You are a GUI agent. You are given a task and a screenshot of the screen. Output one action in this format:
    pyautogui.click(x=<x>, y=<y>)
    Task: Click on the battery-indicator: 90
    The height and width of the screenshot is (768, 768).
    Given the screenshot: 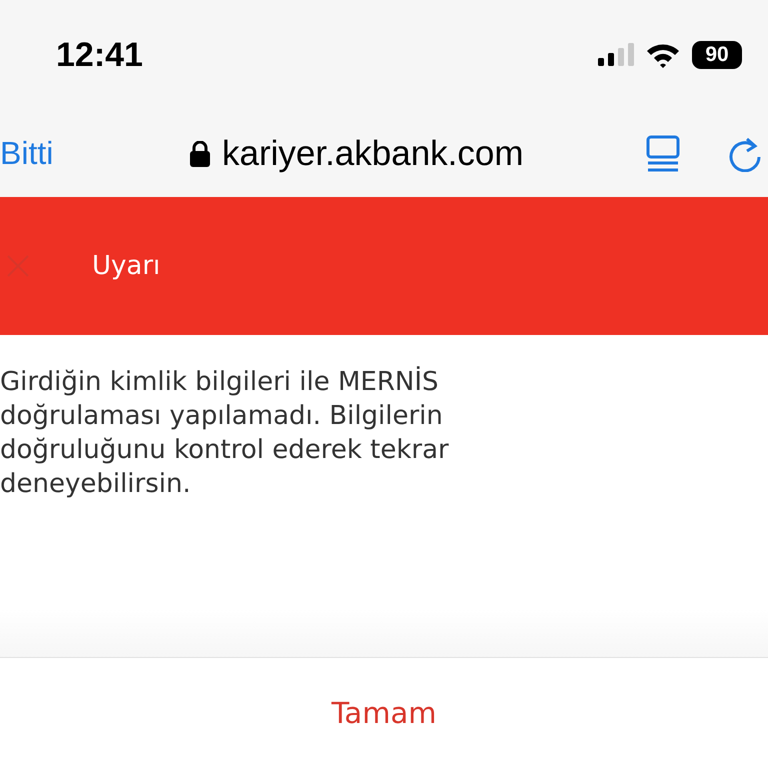 What is the action you would take?
    pyautogui.click(x=717, y=55)
    